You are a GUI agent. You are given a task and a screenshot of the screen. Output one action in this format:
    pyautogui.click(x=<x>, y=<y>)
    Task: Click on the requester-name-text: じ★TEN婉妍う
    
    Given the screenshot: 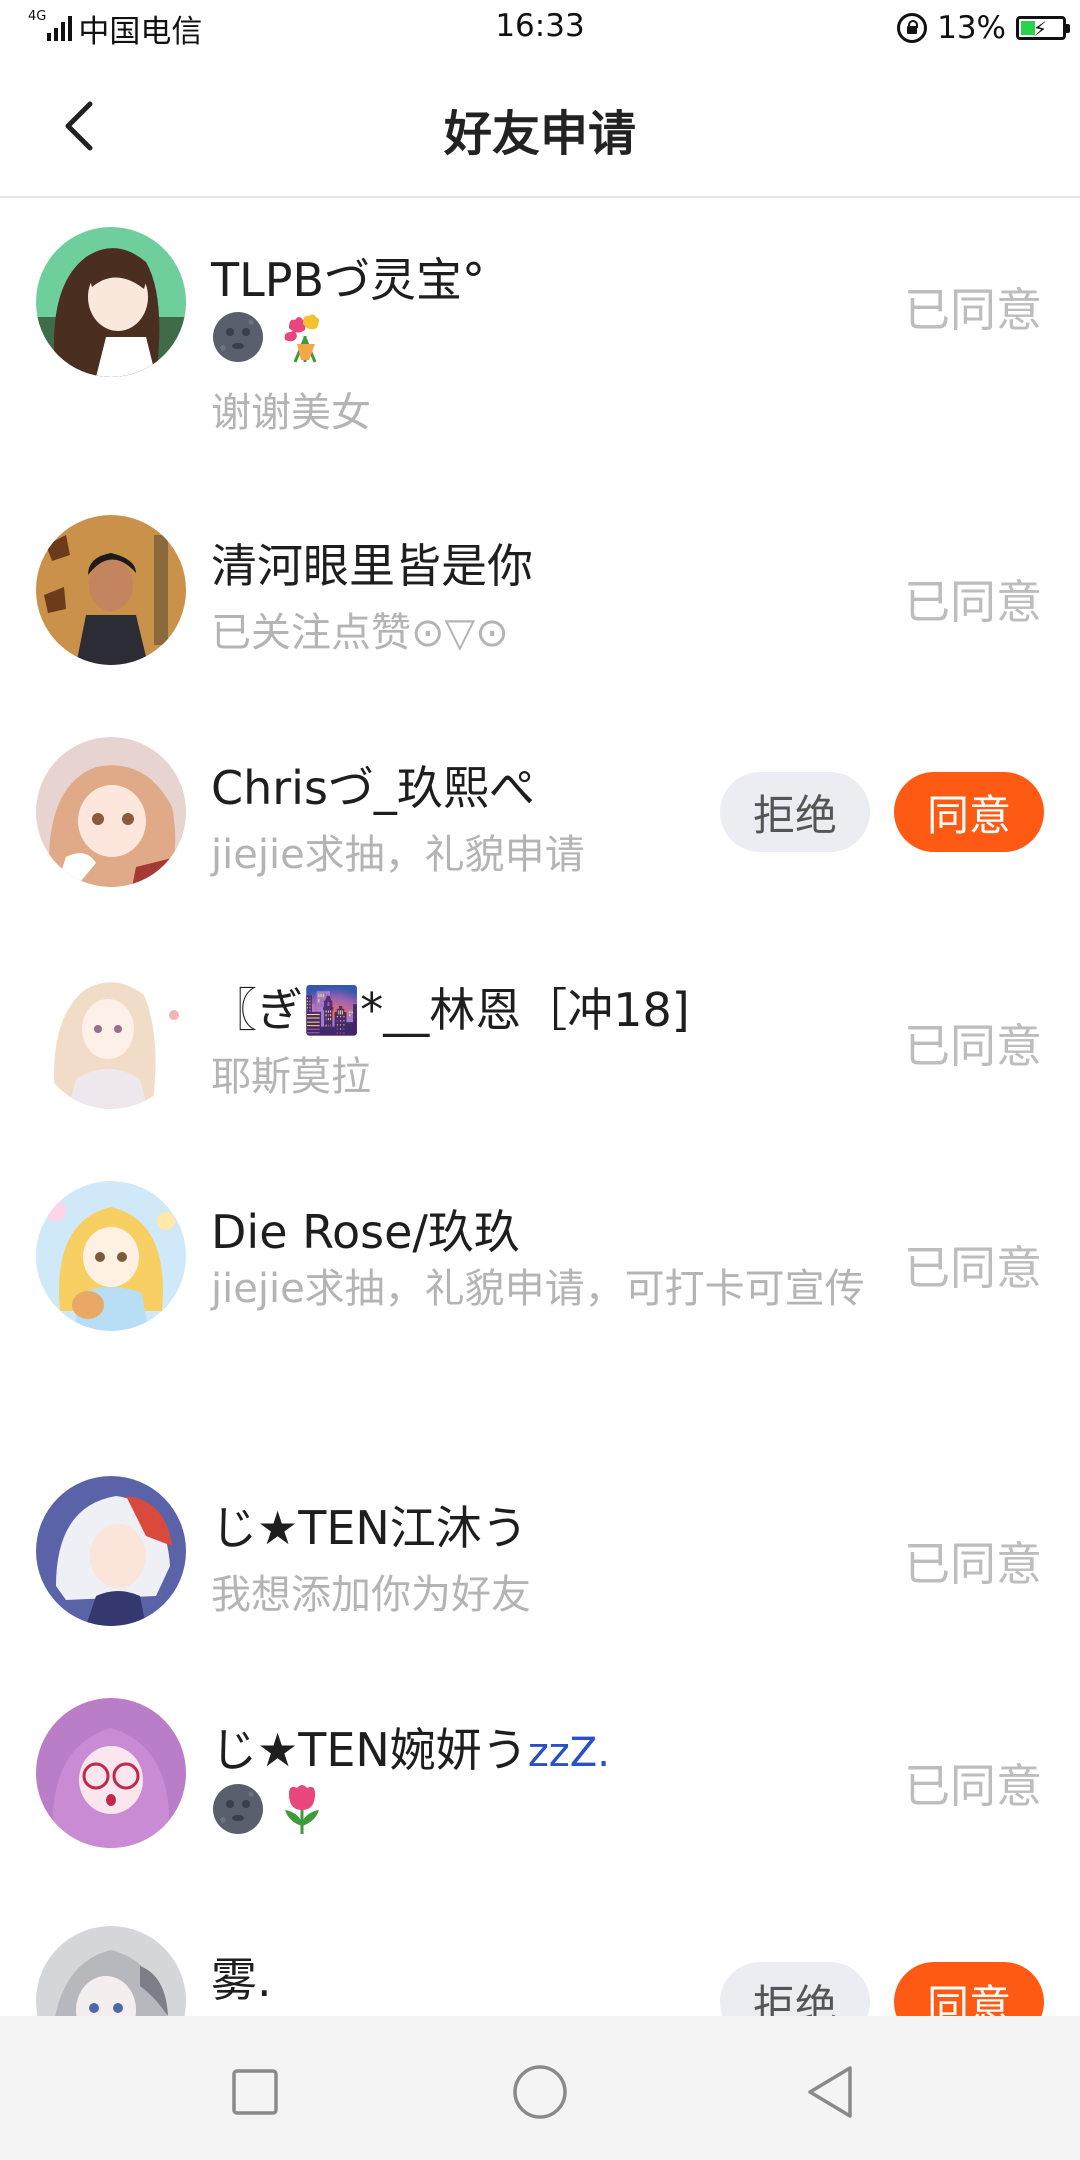 What is the action you would take?
    pyautogui.click(x=369, y=1750)
    